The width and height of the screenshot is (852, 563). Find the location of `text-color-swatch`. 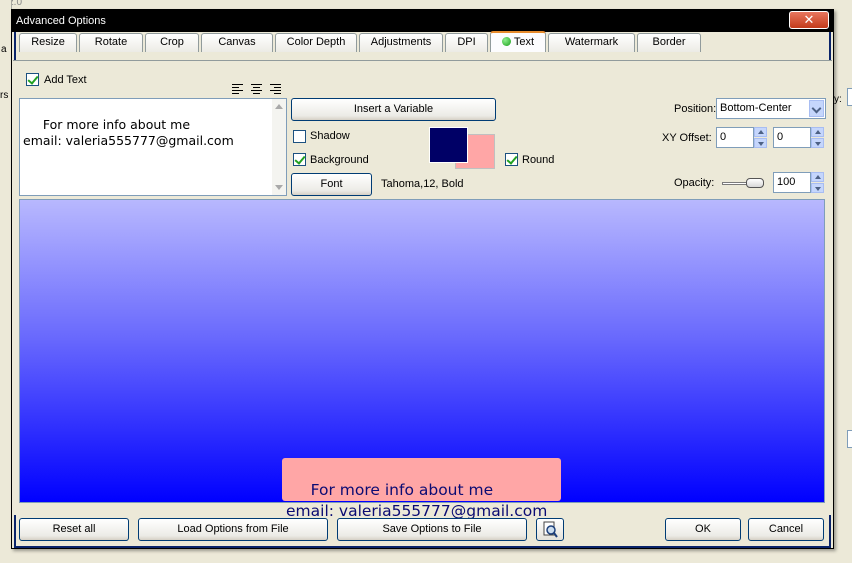

text-color-swatch is located at coordinates (448, 145).